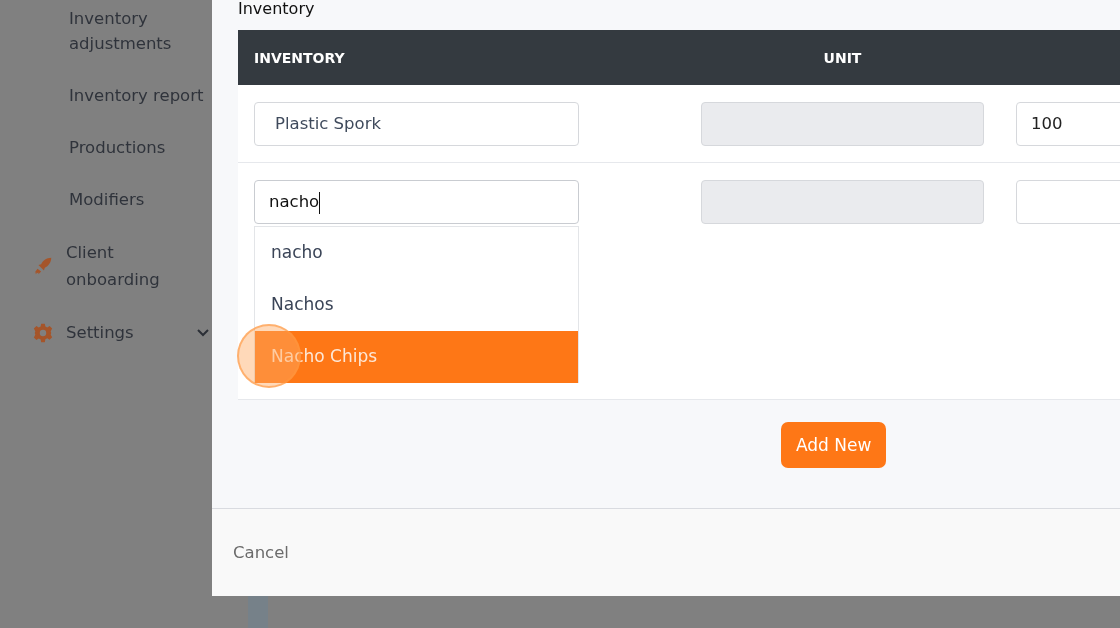  What do you see at coordinates (834, 445) in the screenshot?
I see `add-new-button: Add New` at bounding box center [834, 445].